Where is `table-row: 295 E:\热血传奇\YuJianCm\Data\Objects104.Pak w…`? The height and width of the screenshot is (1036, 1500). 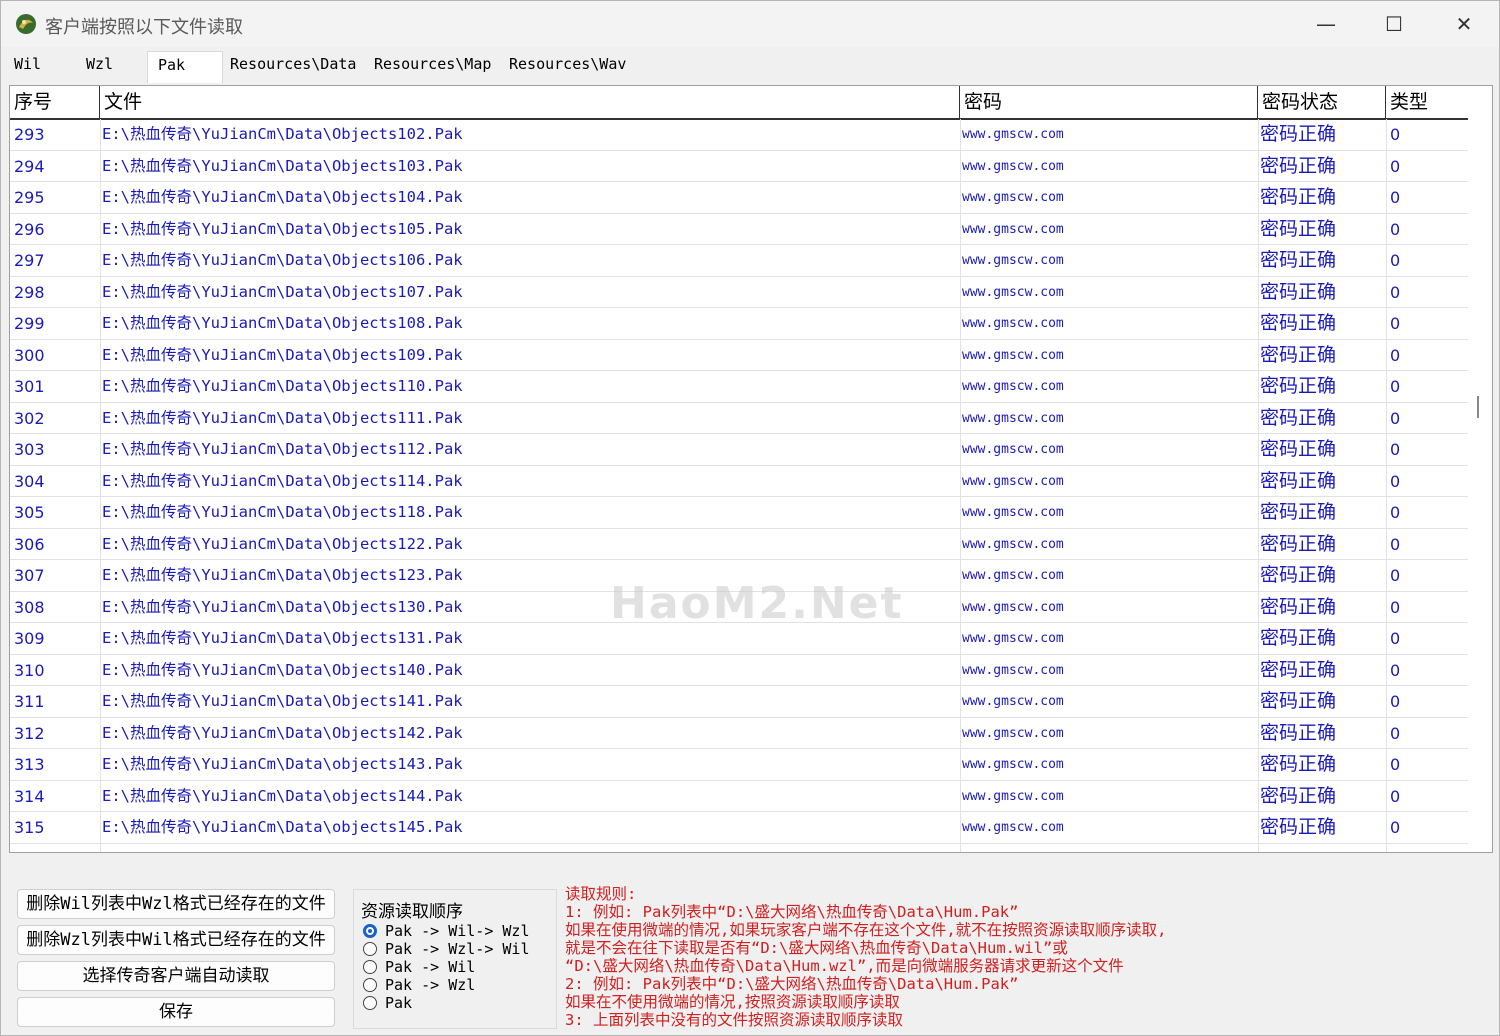
table-row: 295 E:\热血传奇\YuJianCm\Data\Objects104.Pak w… is located at coordinates (739, 198).